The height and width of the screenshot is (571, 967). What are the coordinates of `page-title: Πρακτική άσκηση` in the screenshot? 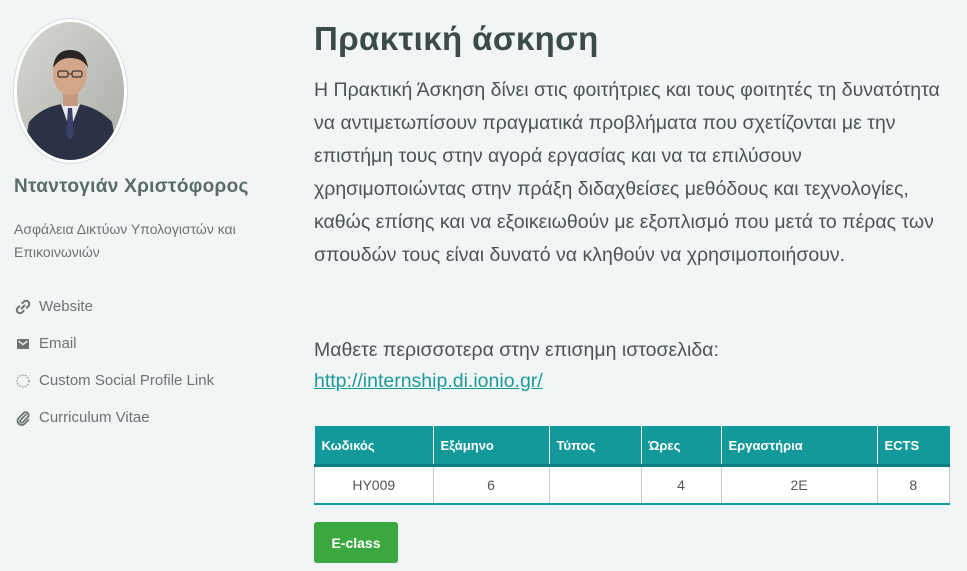 It's located at (456, 38).